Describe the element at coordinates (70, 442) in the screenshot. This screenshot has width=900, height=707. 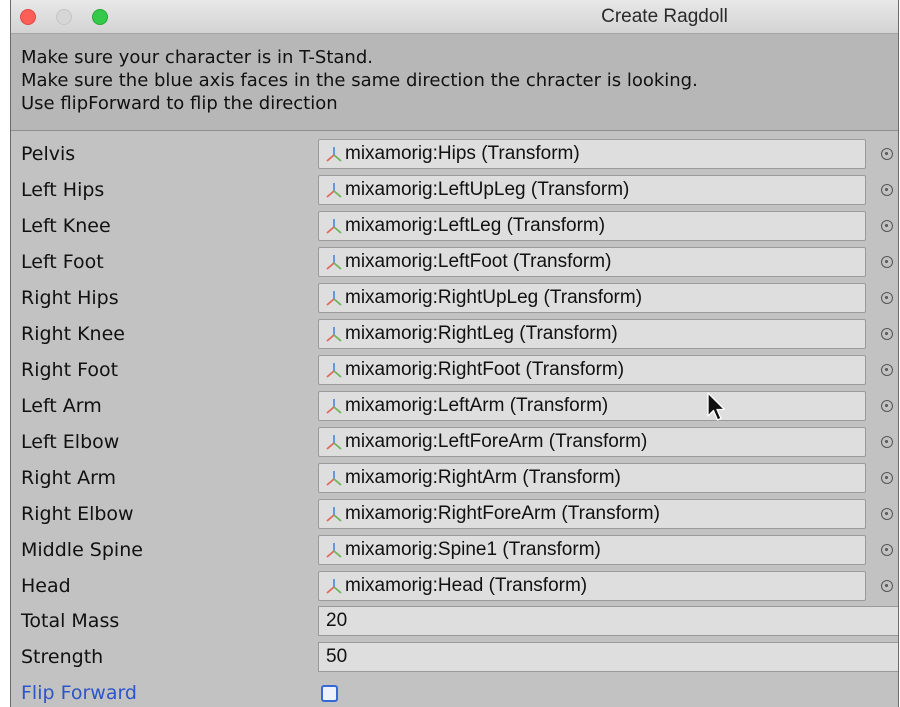
I see `bone-label: Left Elbow` at that location.